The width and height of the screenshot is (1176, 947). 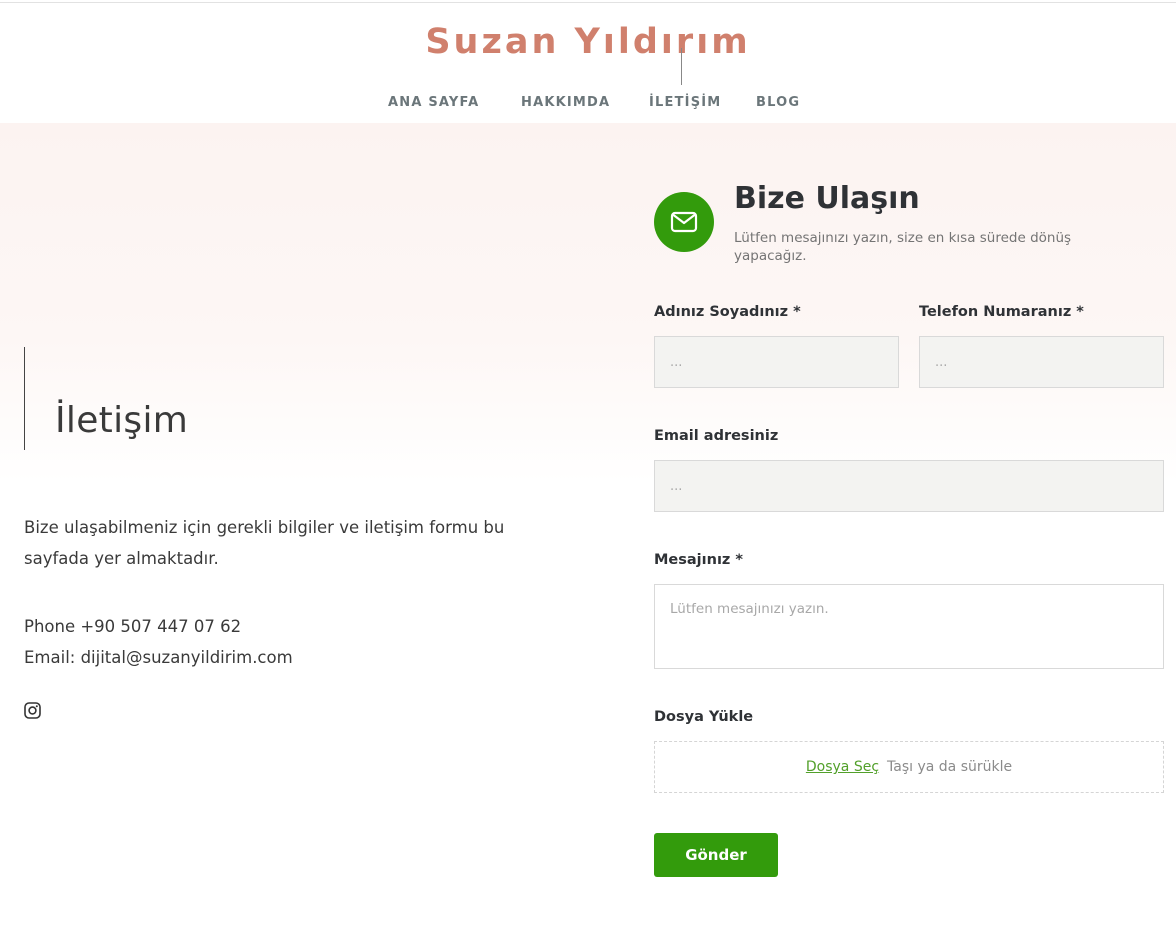 I want to click on site-title: Suzan Yıldırım, so click(x=588, y=42).